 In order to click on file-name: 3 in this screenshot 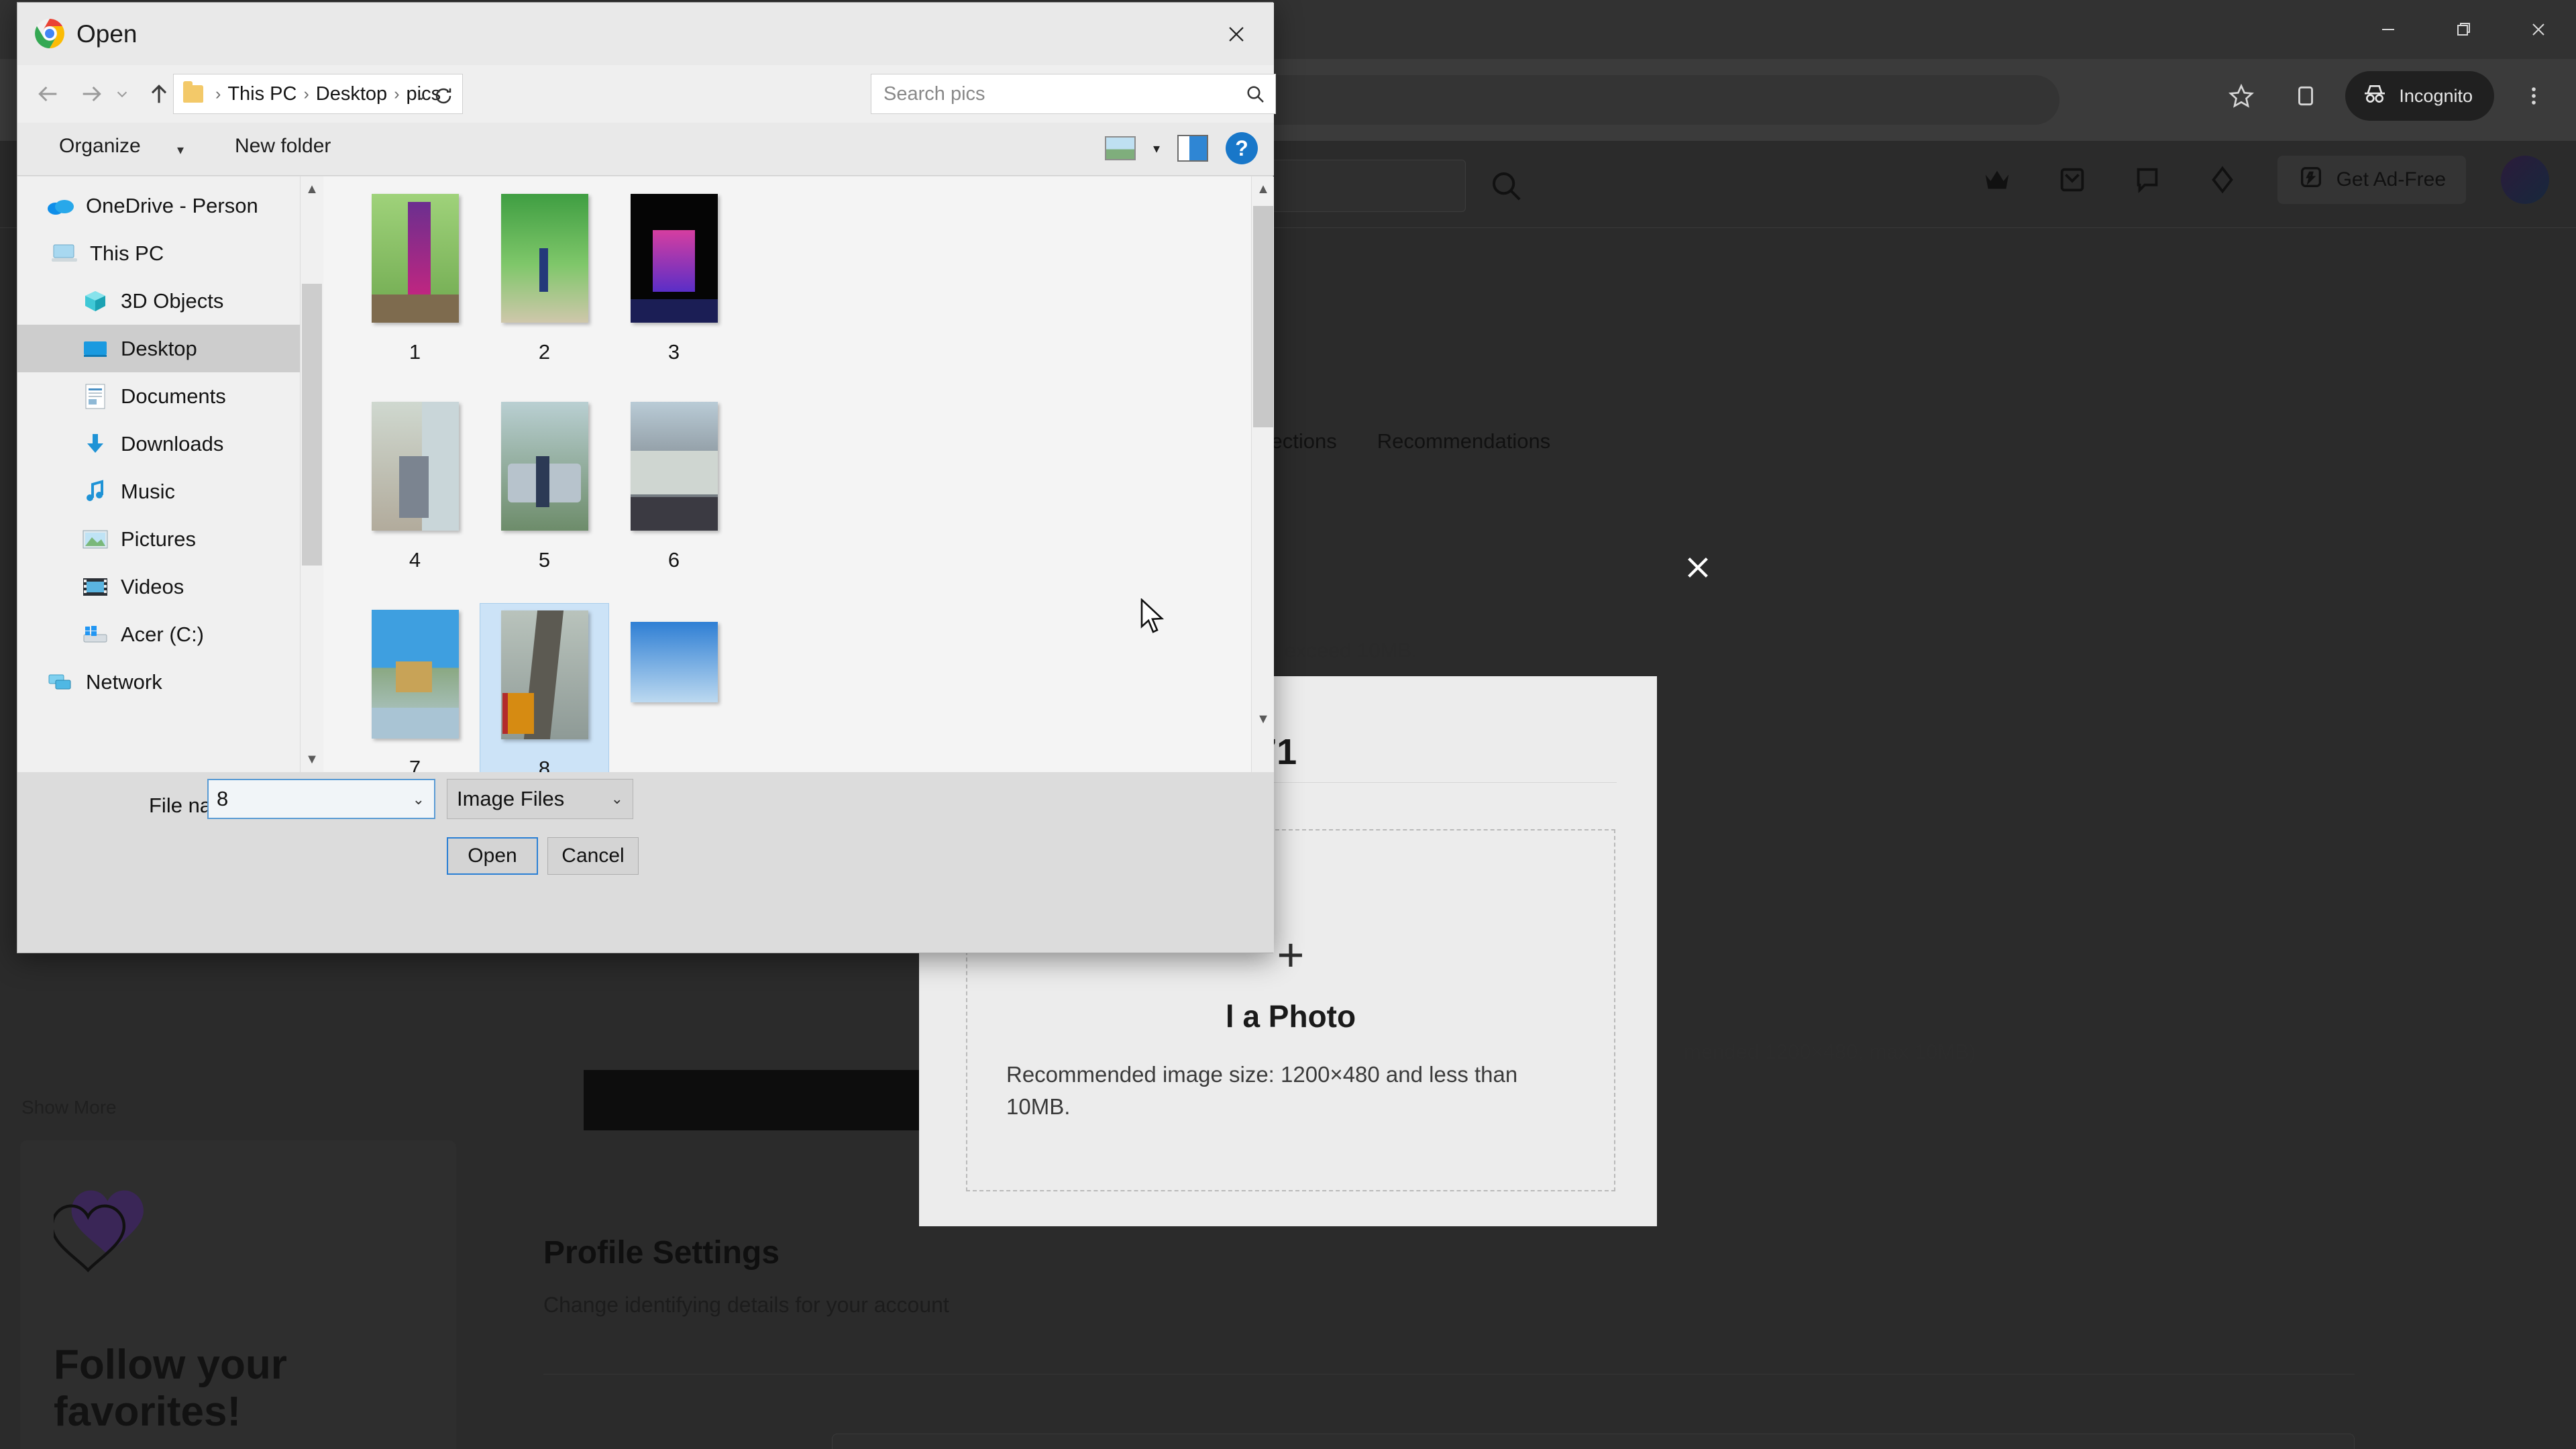, I will do `click(673, 352)`.